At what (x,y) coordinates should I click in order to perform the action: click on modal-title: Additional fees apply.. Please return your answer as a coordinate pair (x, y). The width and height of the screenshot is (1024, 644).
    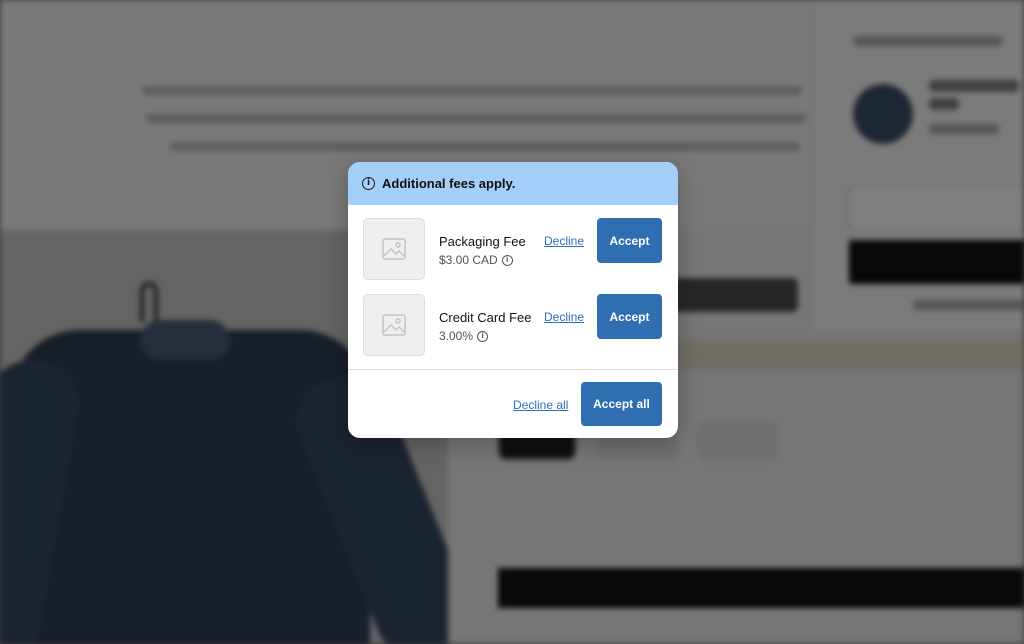
    Looking at the image, I should click on (449, 183).